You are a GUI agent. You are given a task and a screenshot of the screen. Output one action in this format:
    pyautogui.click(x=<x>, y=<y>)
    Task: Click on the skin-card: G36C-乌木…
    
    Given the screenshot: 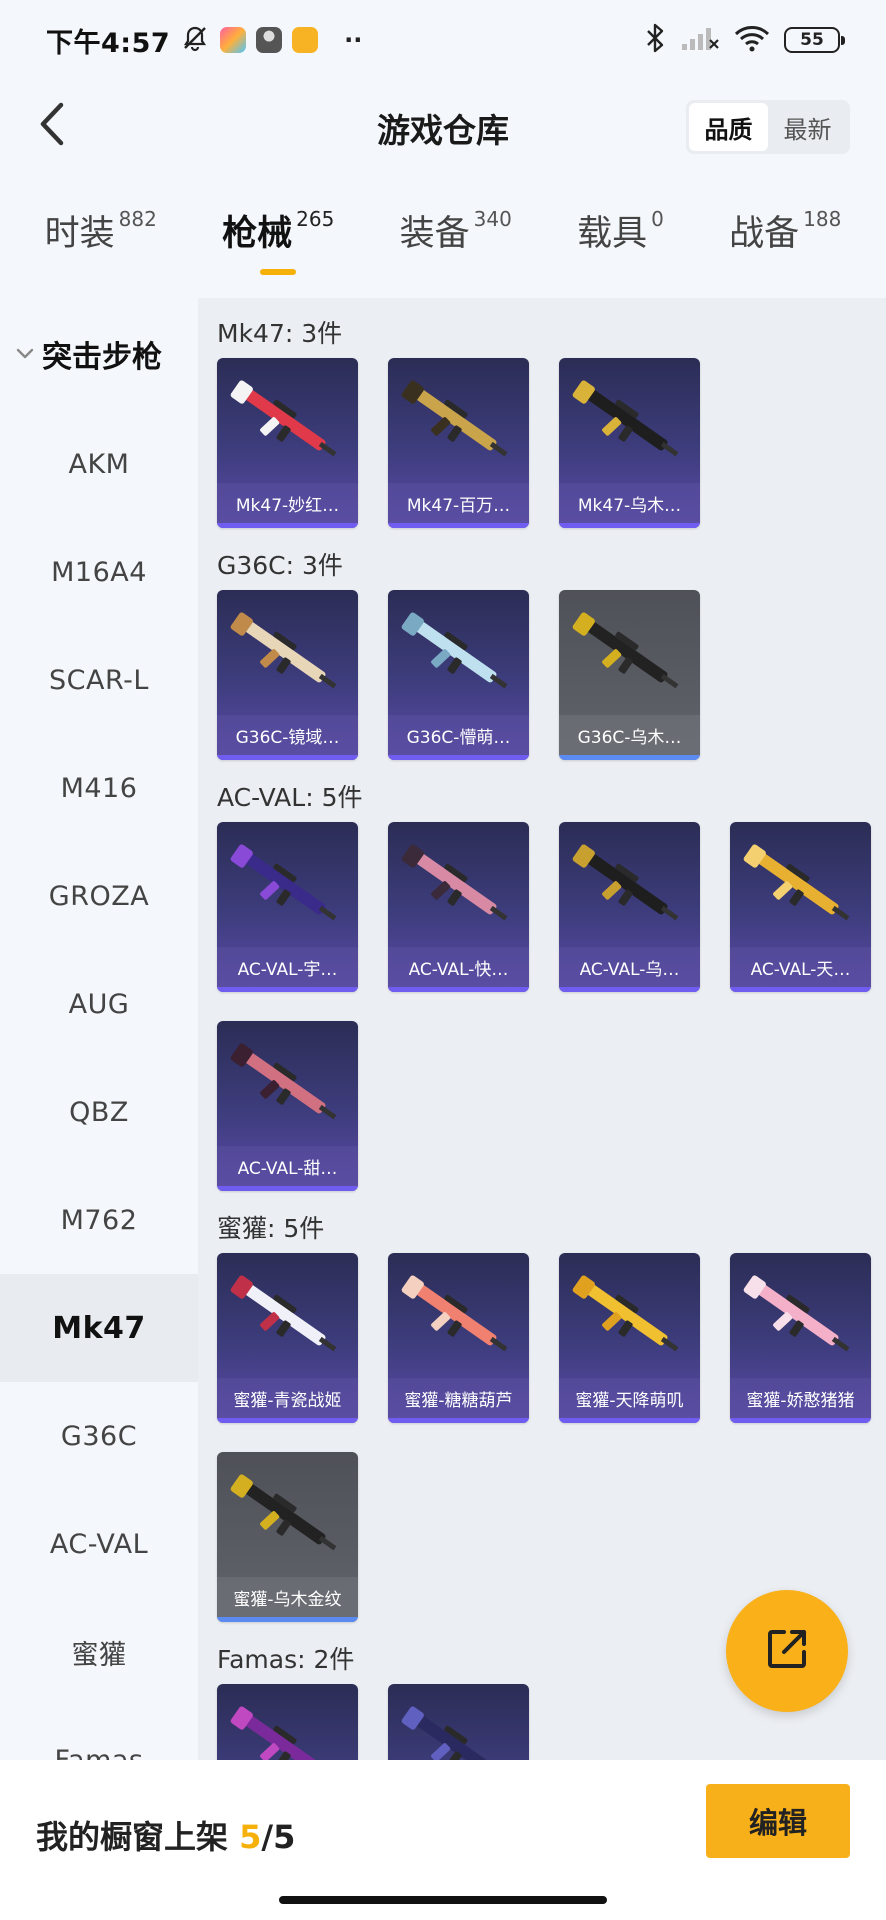 What is the action you would take?
    pyautogui.click(x=629, y=675)
    